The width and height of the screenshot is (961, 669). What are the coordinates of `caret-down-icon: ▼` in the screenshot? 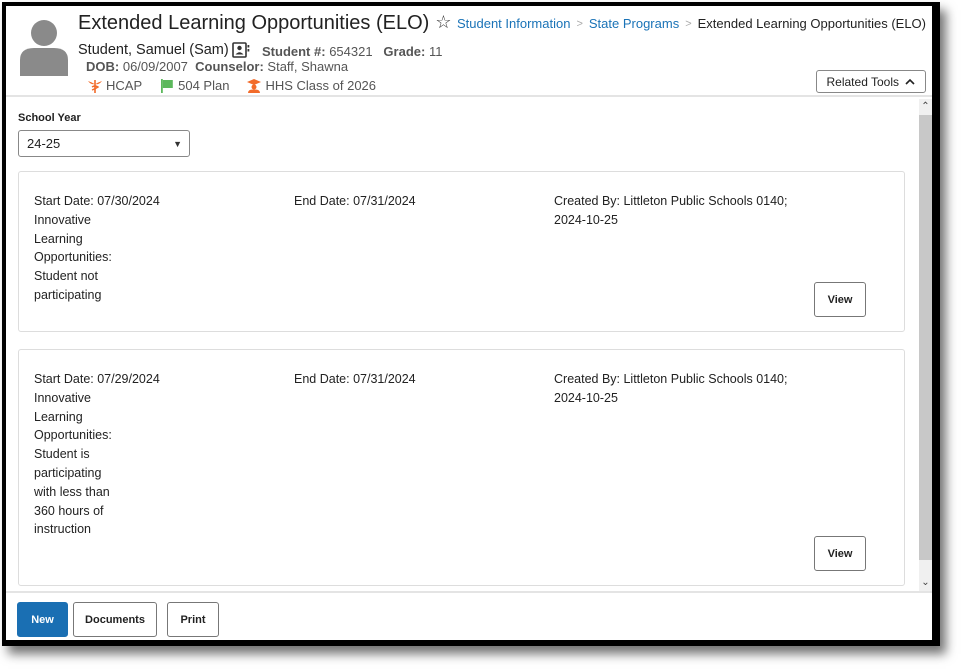 It's located at (177, 144).